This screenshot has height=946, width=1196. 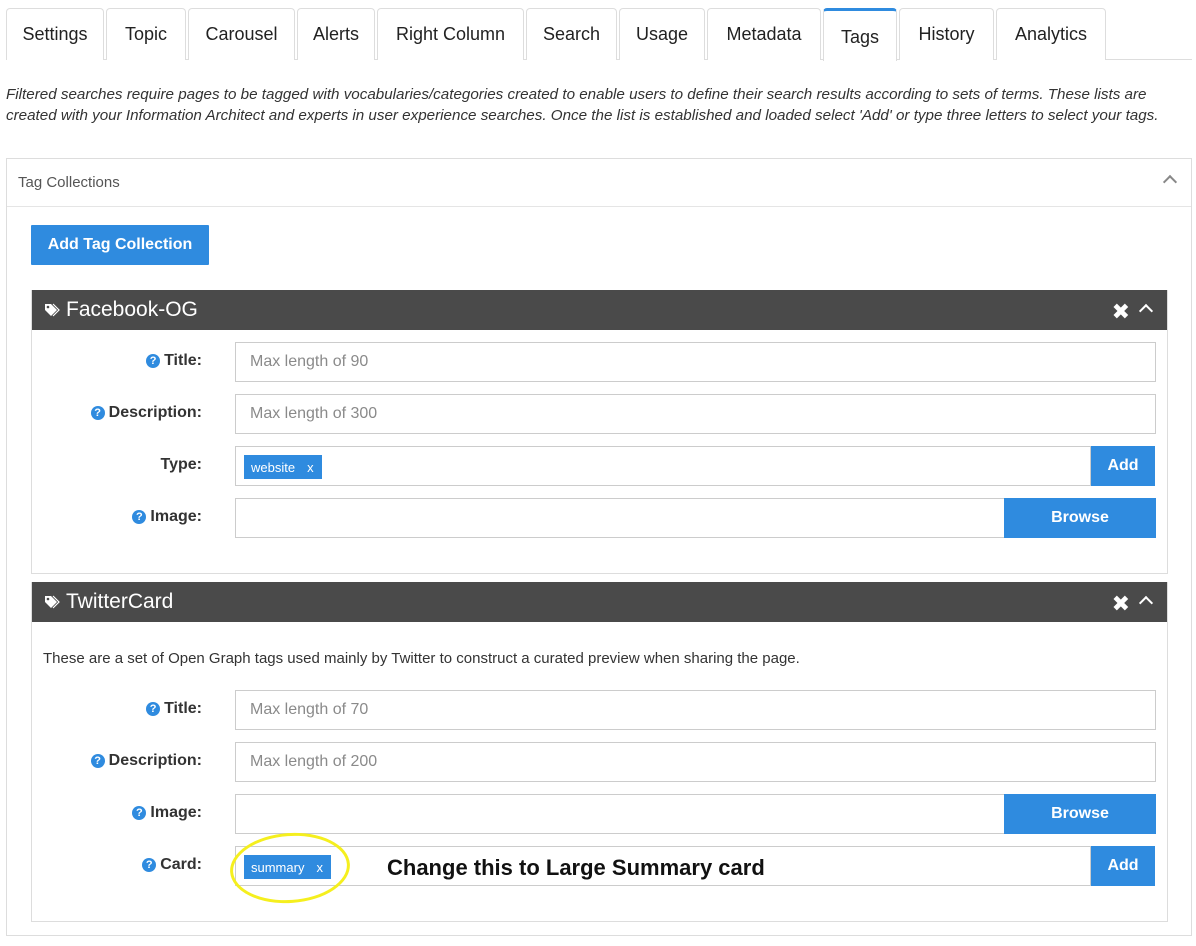 I want to click on tab-label: Right Column, so click(x=450, y=34).